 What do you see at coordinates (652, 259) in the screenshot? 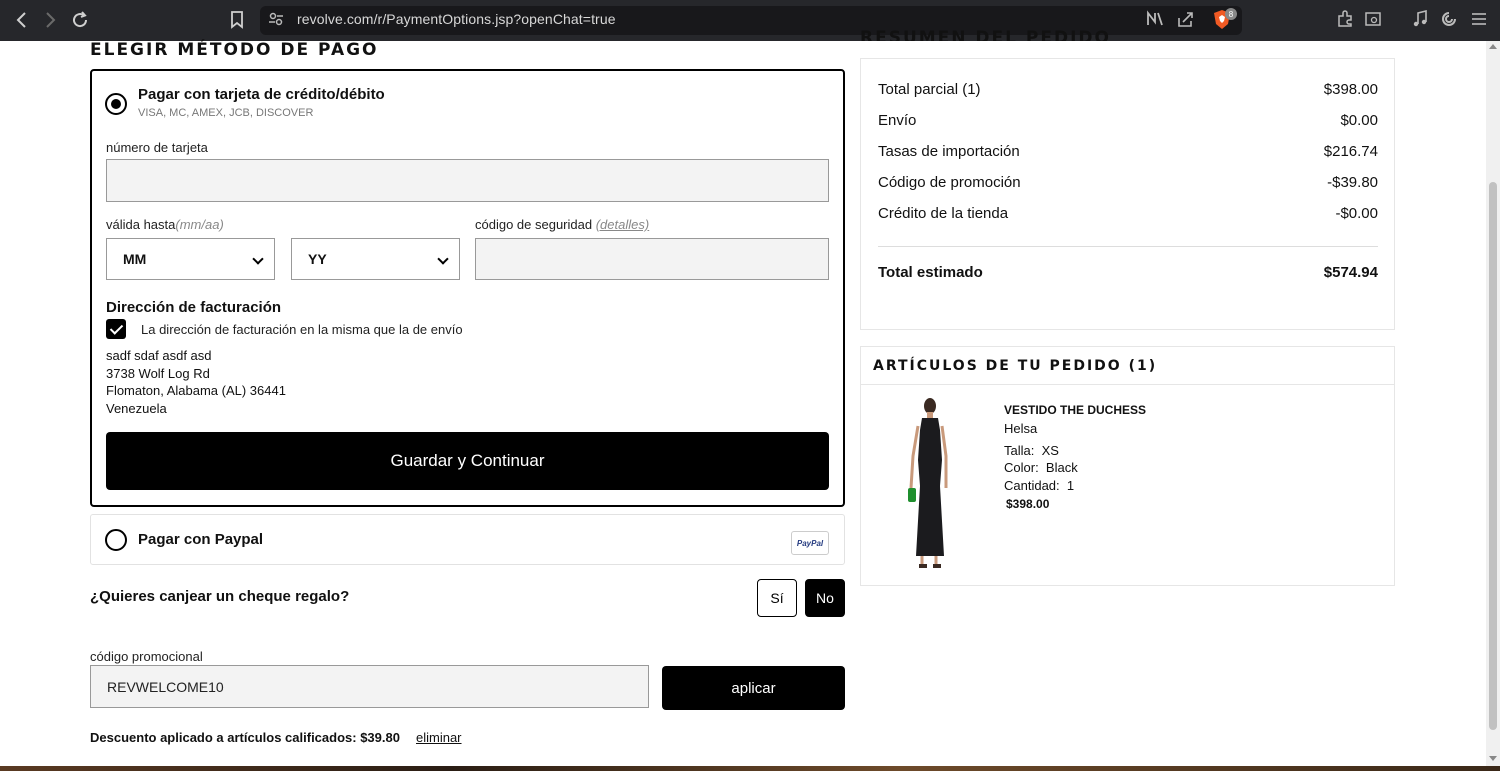
I see `cvv-input` at bounding box center [652, 259].